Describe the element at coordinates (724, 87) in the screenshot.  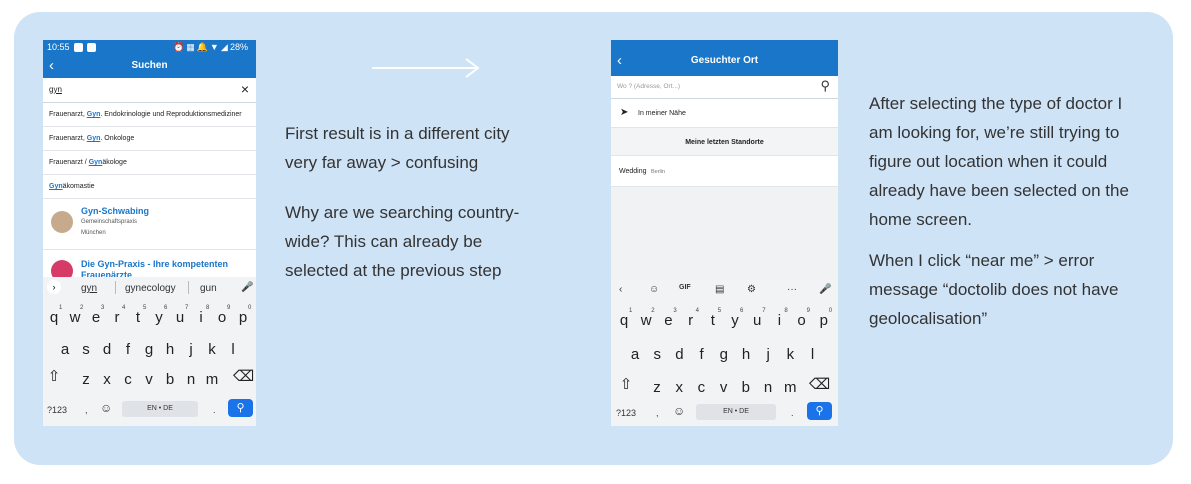
I see `location-input: Wo ? (Adresse, Ort...) ⚲` at that location.